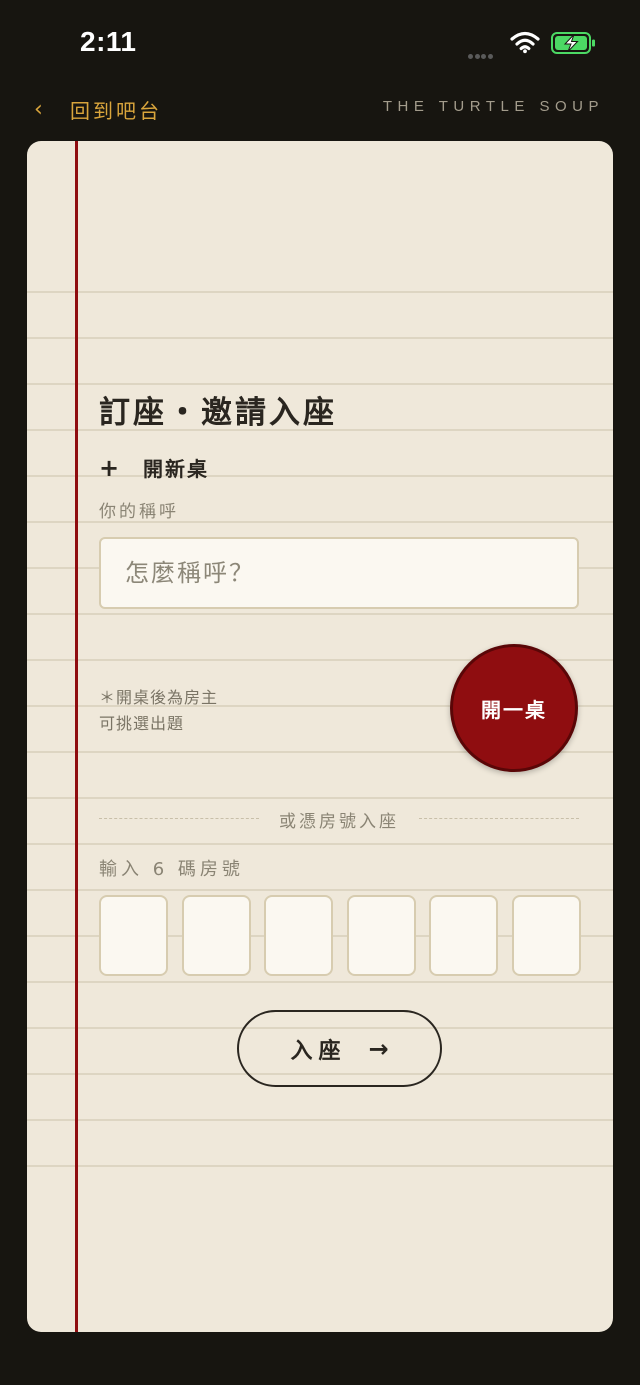  What do you see at coordinates (574, 45) in the screenshot?
I see `battery-charging-icon` at bounding box center [574, 45].